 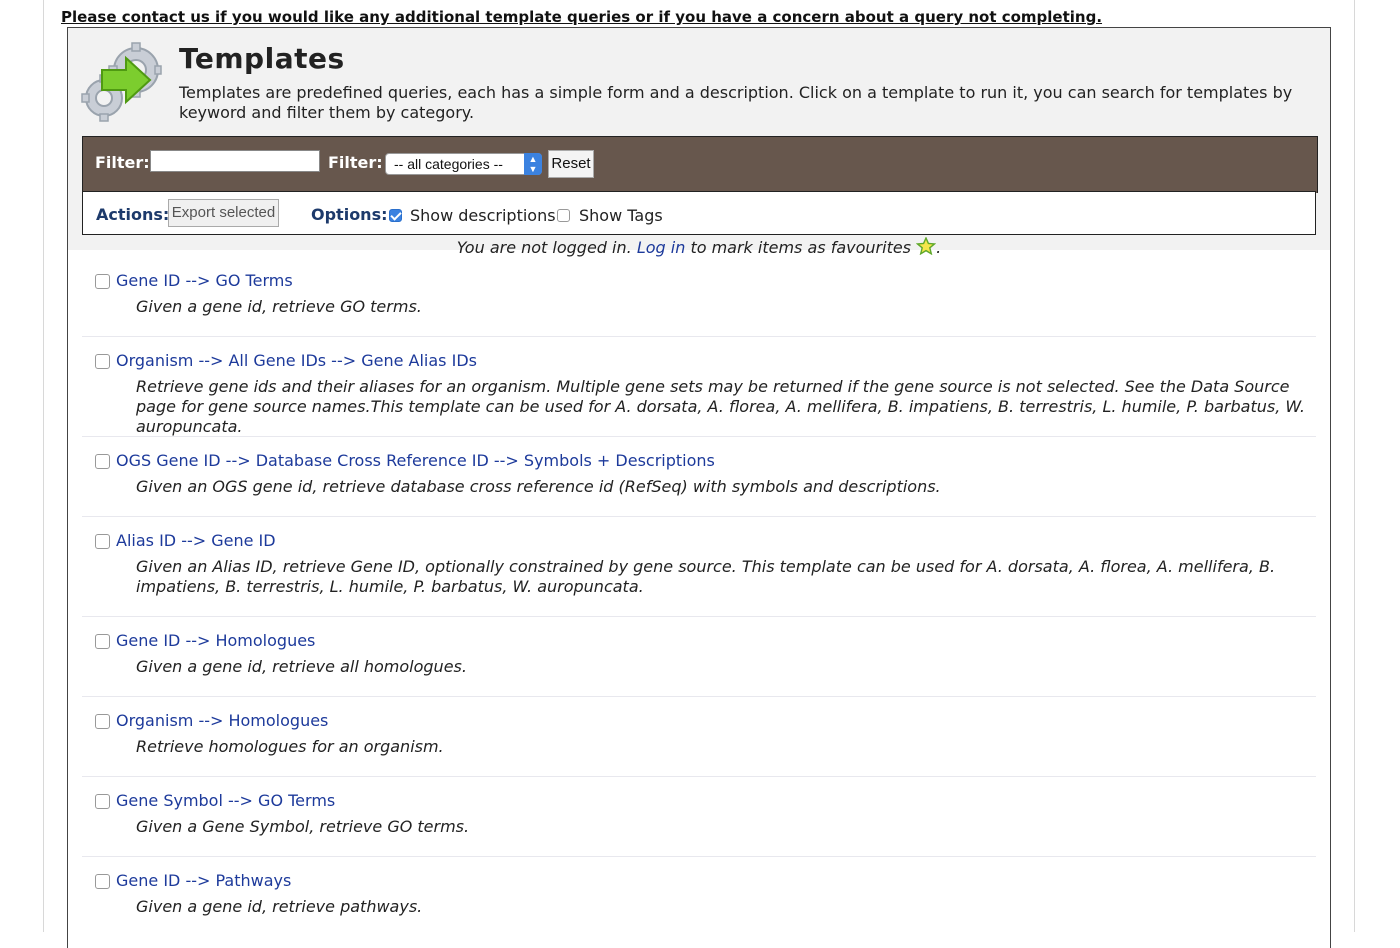 What do you see at coordinates (290, 746) in the screenshot?
I see `template-description: Retrieve homologues for an organism.` at bounding box center [290, 746].